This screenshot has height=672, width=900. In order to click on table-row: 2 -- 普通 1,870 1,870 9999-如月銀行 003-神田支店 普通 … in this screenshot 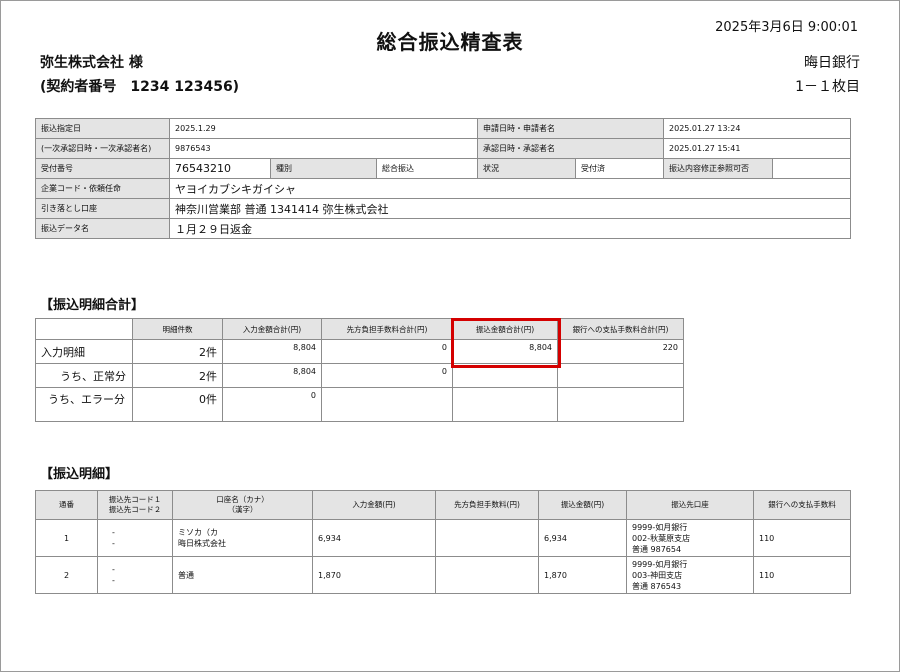, I will do `click(443, 575)`.